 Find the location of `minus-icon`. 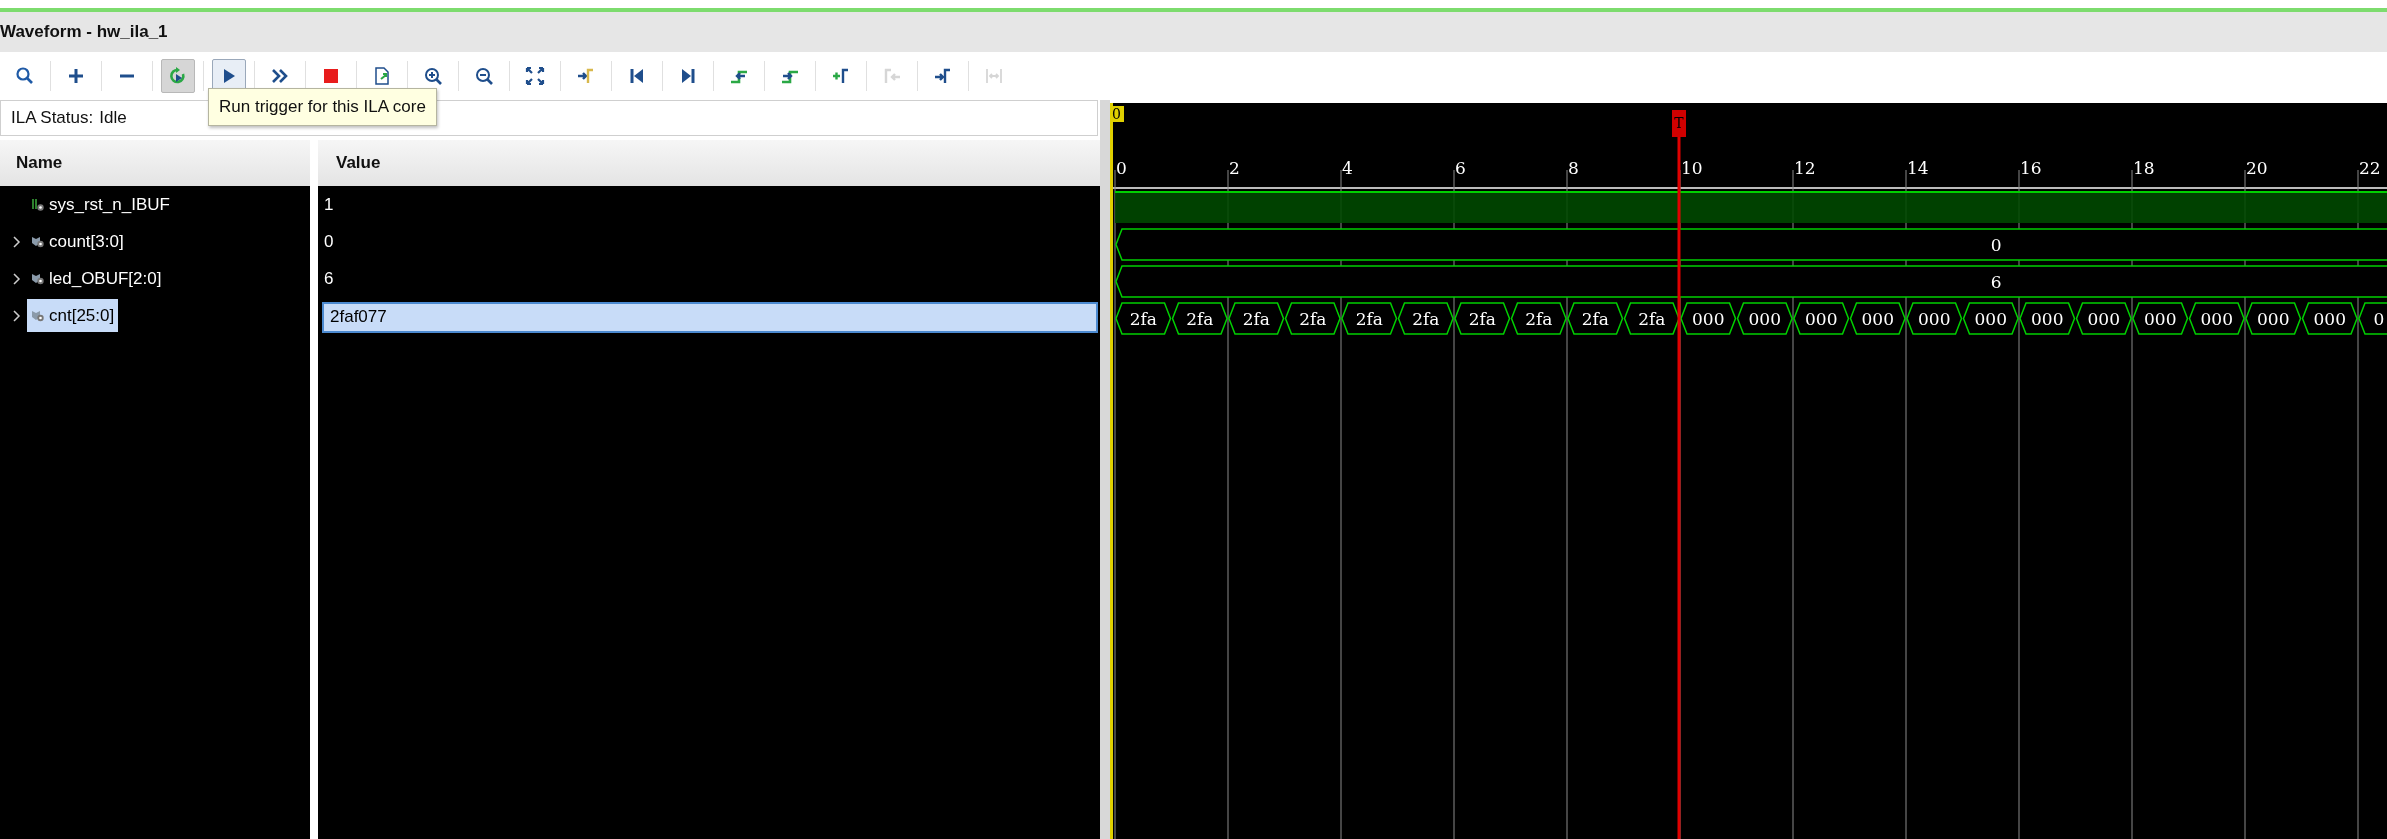

minus-icon is located at coordinates (127, 76).